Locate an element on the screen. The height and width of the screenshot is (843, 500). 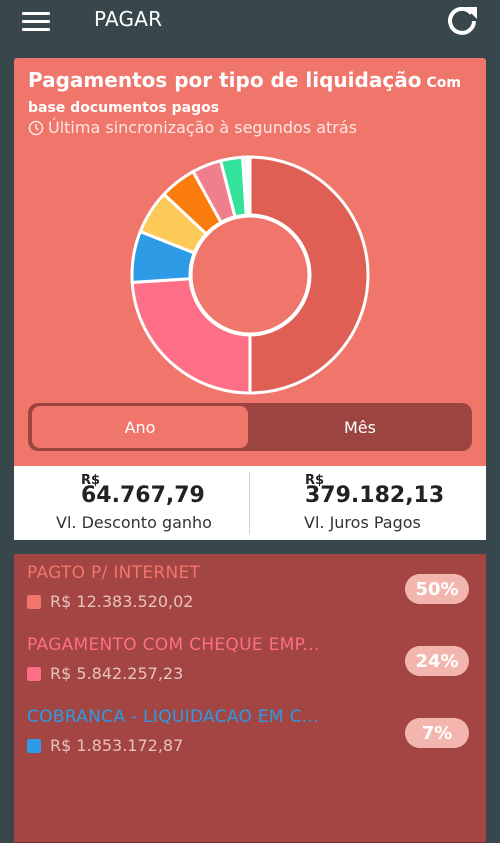
donut-hole is located at coordinates (250, 275).